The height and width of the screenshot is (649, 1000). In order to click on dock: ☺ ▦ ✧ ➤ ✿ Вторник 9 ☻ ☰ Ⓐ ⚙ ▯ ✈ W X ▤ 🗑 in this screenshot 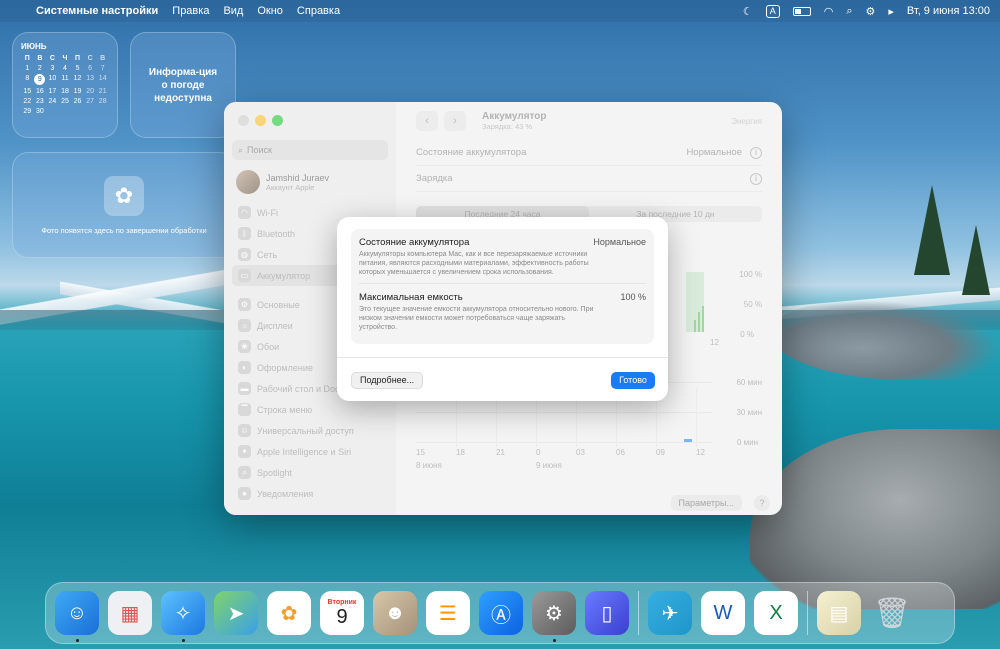, I will do `click(500, 613)`.